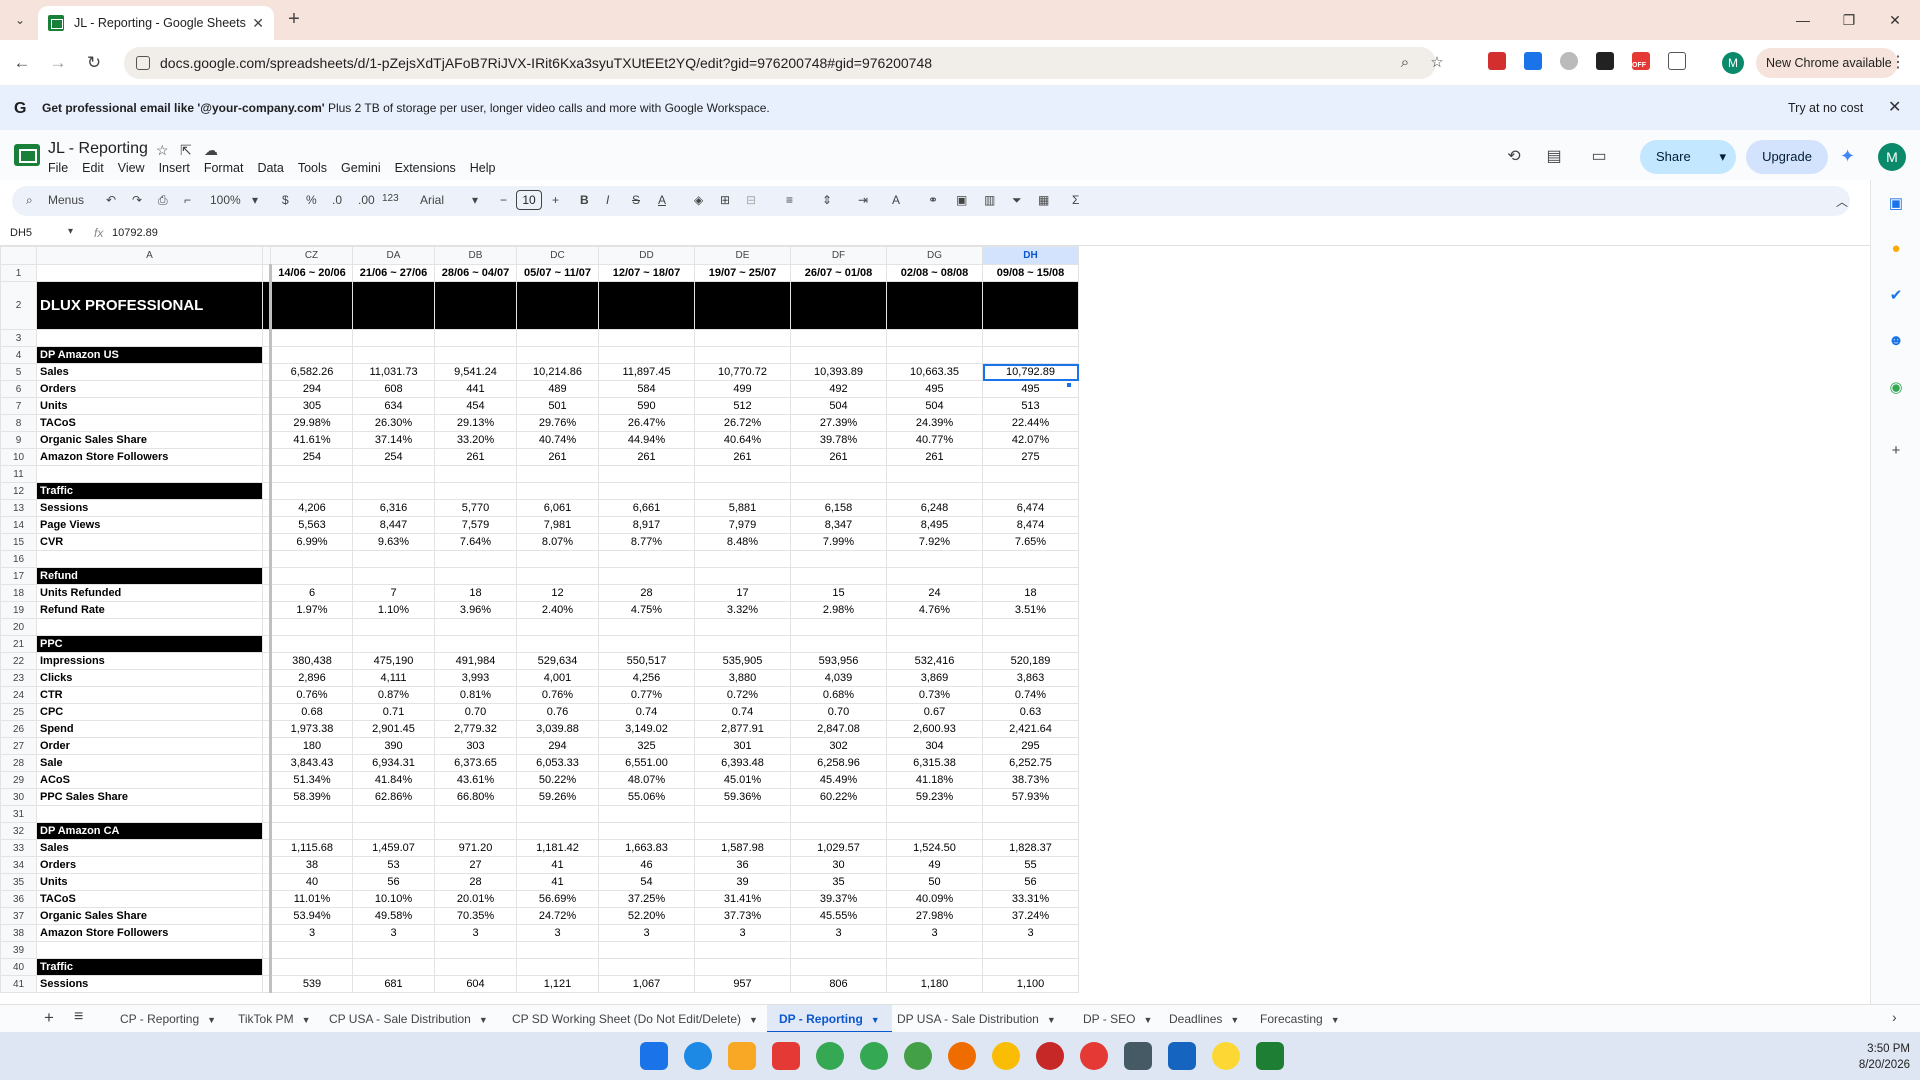 This screenshot has height=1080, width=1920. What do you see at coordinates (311, 695) in the screenshot?
I see `value-cell: 0.76%` at bounding box center [311, 695].